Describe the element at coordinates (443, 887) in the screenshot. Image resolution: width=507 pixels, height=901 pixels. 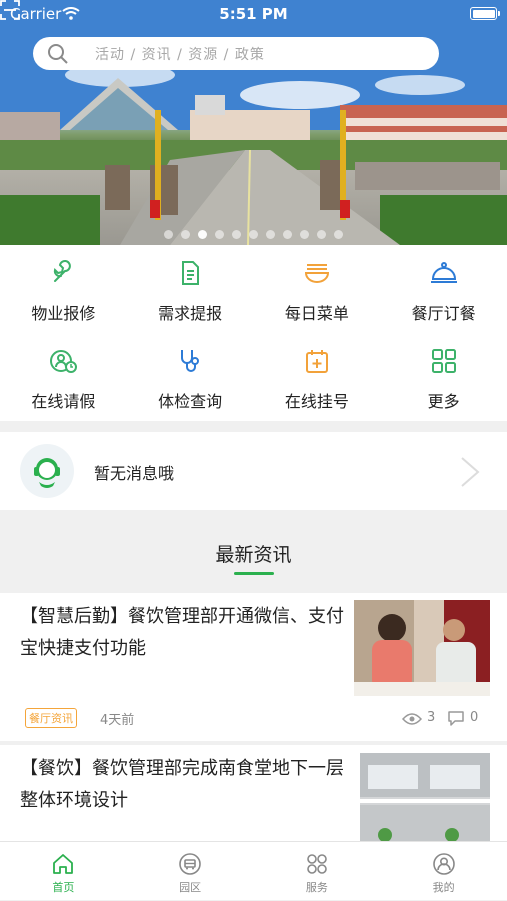
I see `tab-label: 我的` at that location.